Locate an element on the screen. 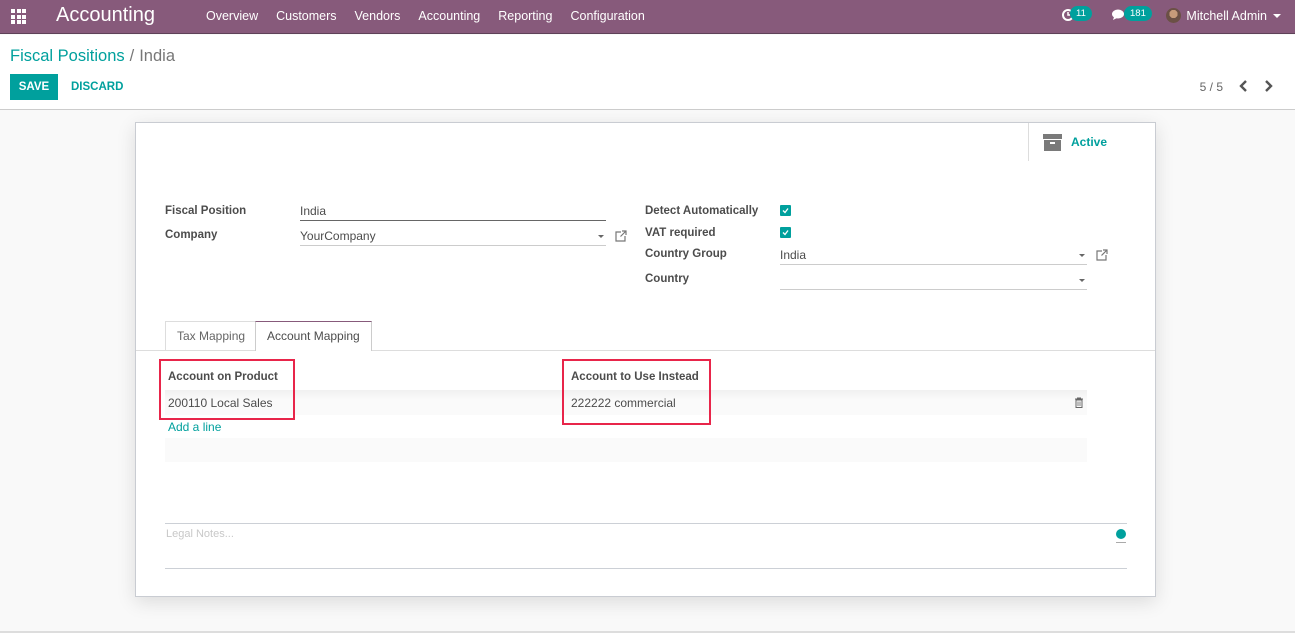 This screenshot has height=633, width=1295. company-label: Company is located at coordinates (191, 235).